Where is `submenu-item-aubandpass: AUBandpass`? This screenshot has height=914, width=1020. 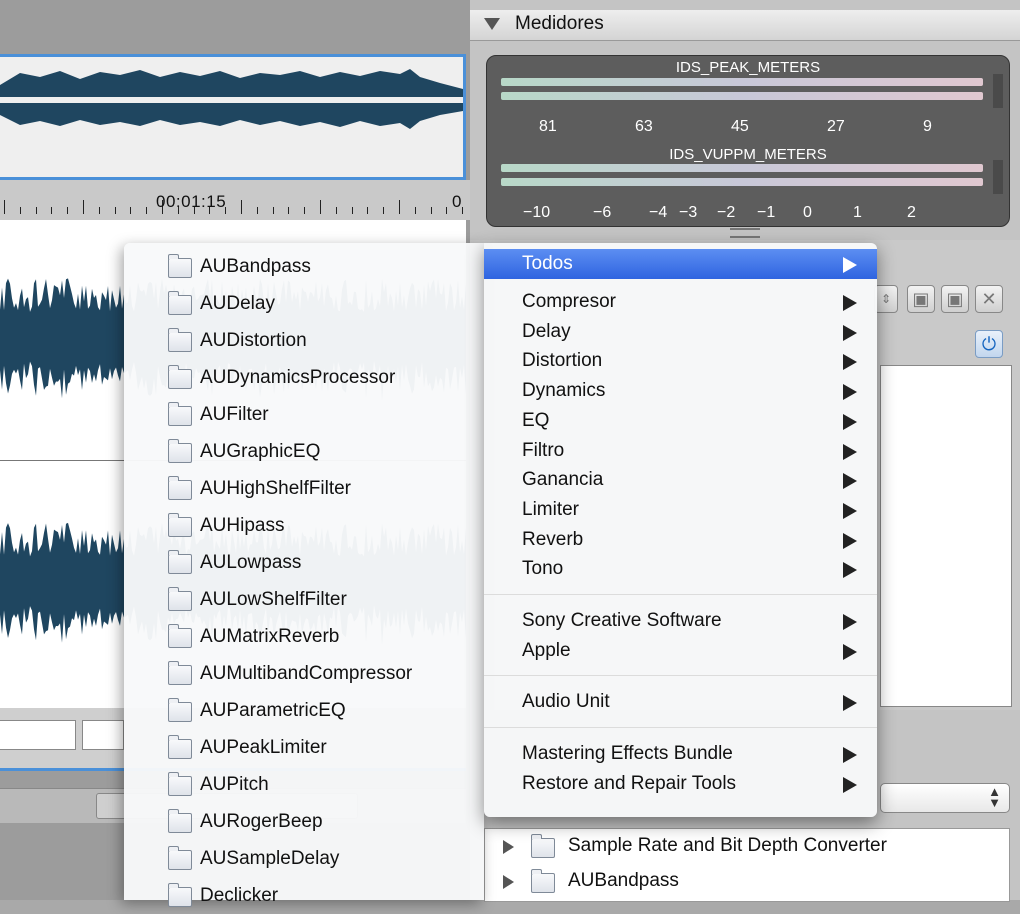 submenu-item-aubandpass: AUBandpass is located at coordinates (304, 266).